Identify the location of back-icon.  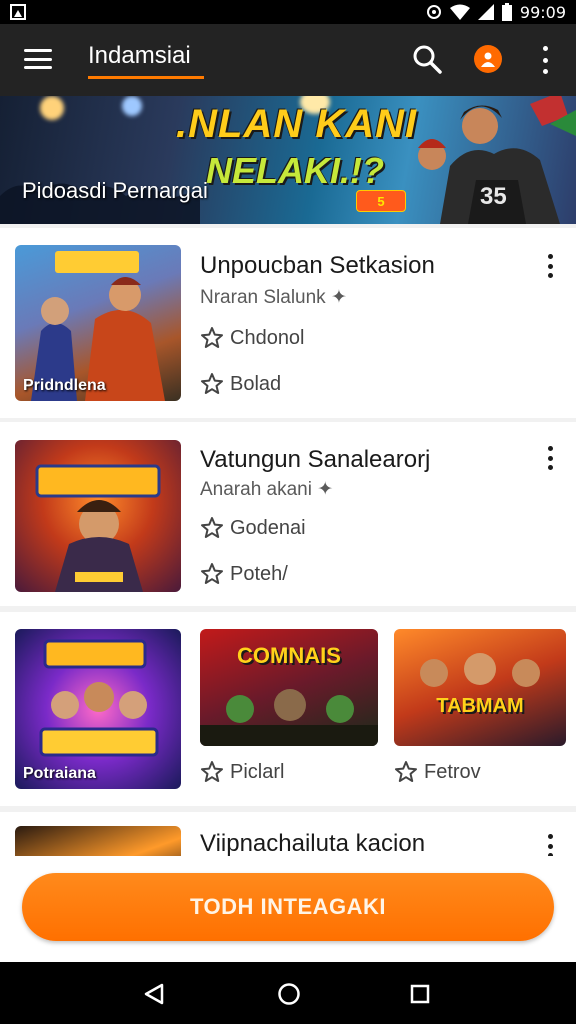
(154, 994).